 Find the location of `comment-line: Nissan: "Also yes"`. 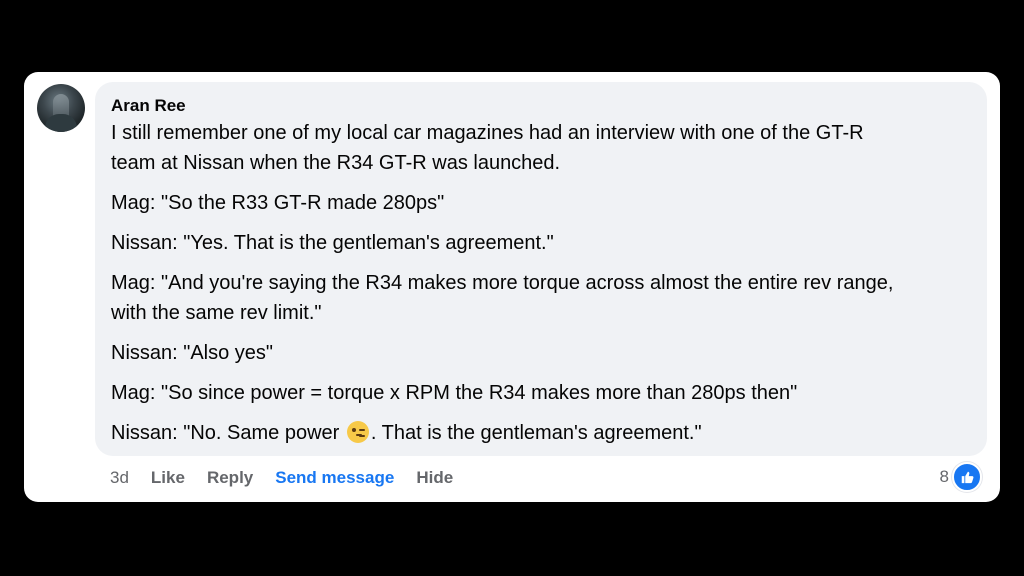

comment-line: Nissan: "Also yes" is located at coordinates (192, 353).